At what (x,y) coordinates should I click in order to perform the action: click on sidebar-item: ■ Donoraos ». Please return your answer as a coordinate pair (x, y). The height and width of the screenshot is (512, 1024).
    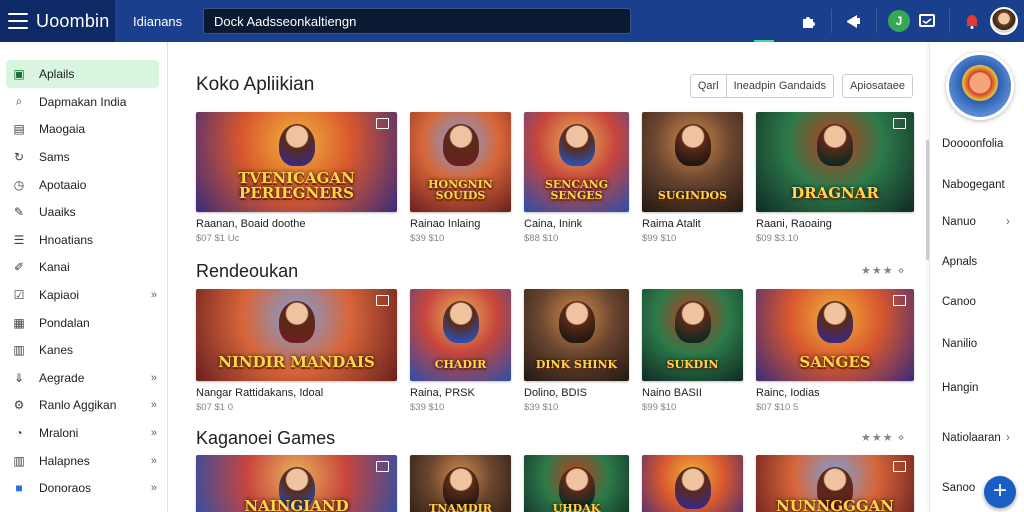
    Looking at the image, I should click on (83, 488).